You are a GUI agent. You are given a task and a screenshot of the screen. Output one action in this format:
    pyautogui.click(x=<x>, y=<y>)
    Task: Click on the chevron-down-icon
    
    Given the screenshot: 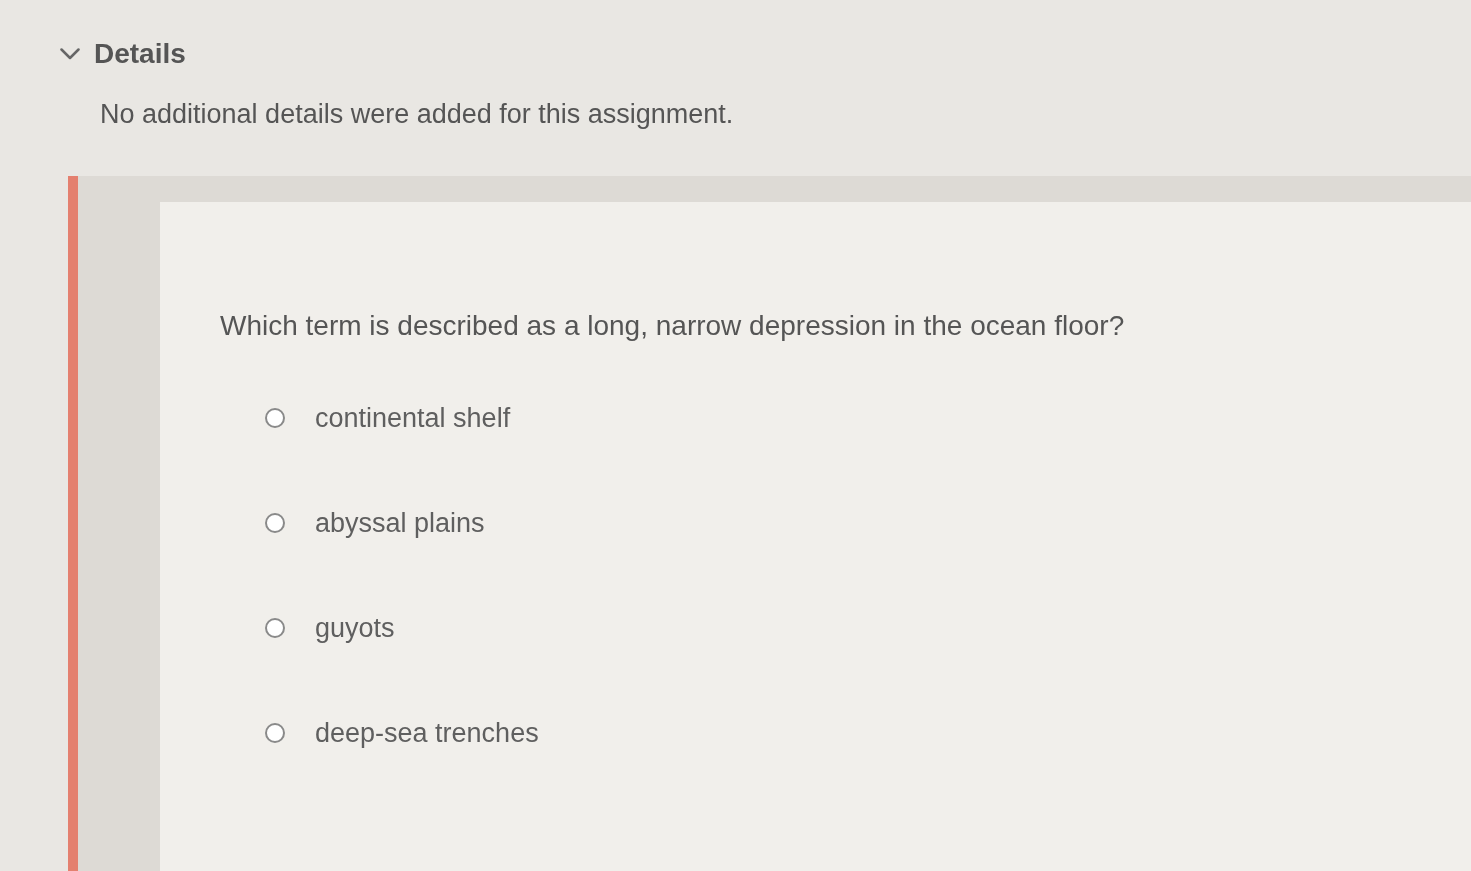 What is the action you would take?
    pyautogui.click(x=70, y=54)
    